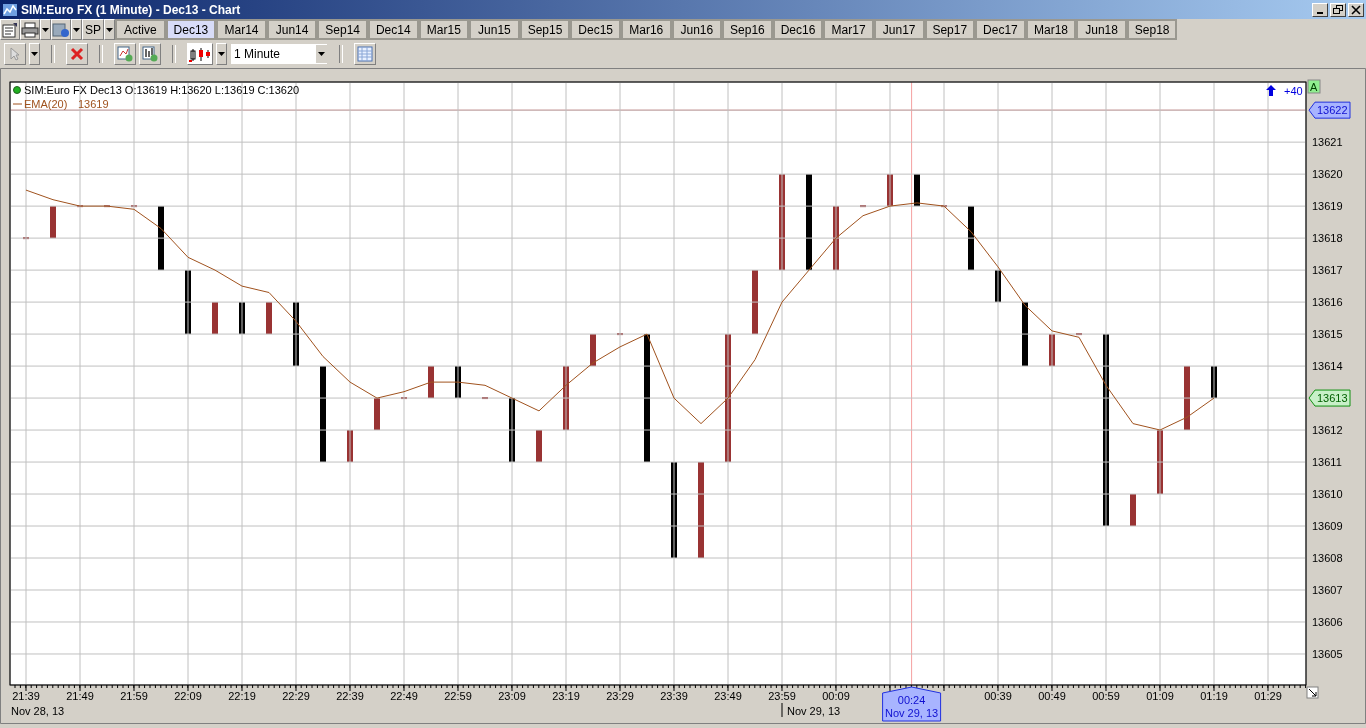 The image size is (1366, 728). What do you see at coordinates (1327, 526) in the screenshot?
I see `price-label: 13609` at bounding box center [1327, 526].